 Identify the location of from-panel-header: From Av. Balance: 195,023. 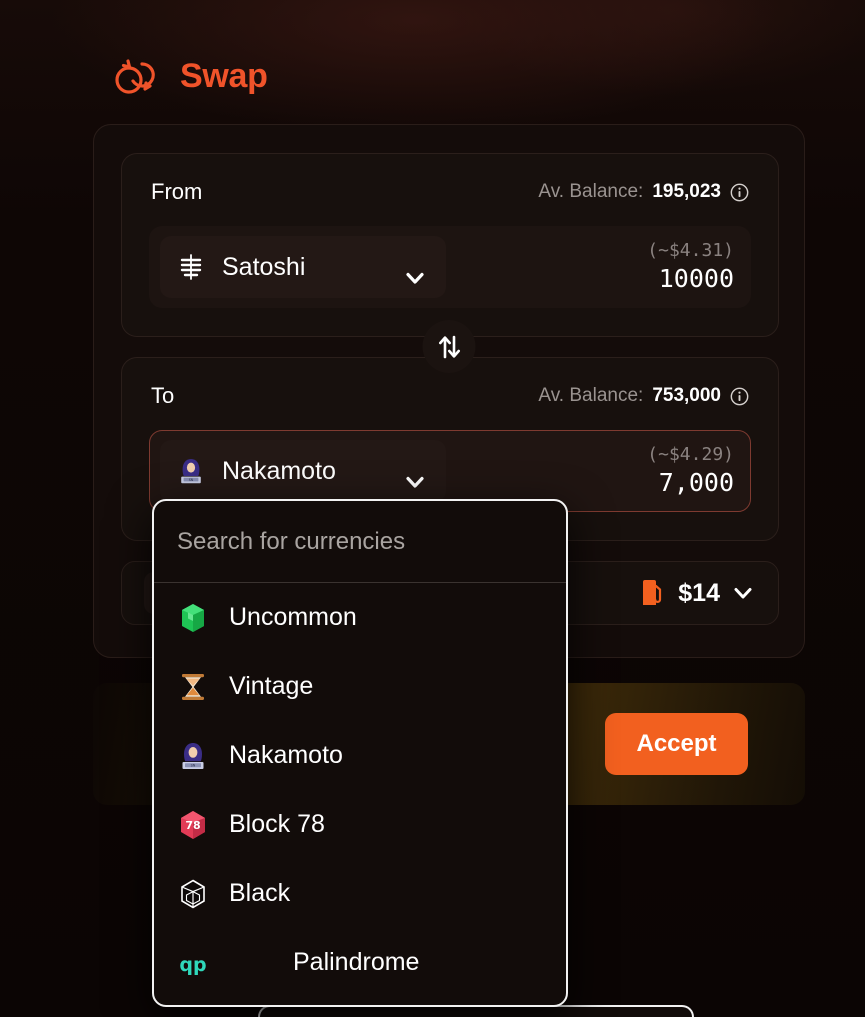
(450, 192).